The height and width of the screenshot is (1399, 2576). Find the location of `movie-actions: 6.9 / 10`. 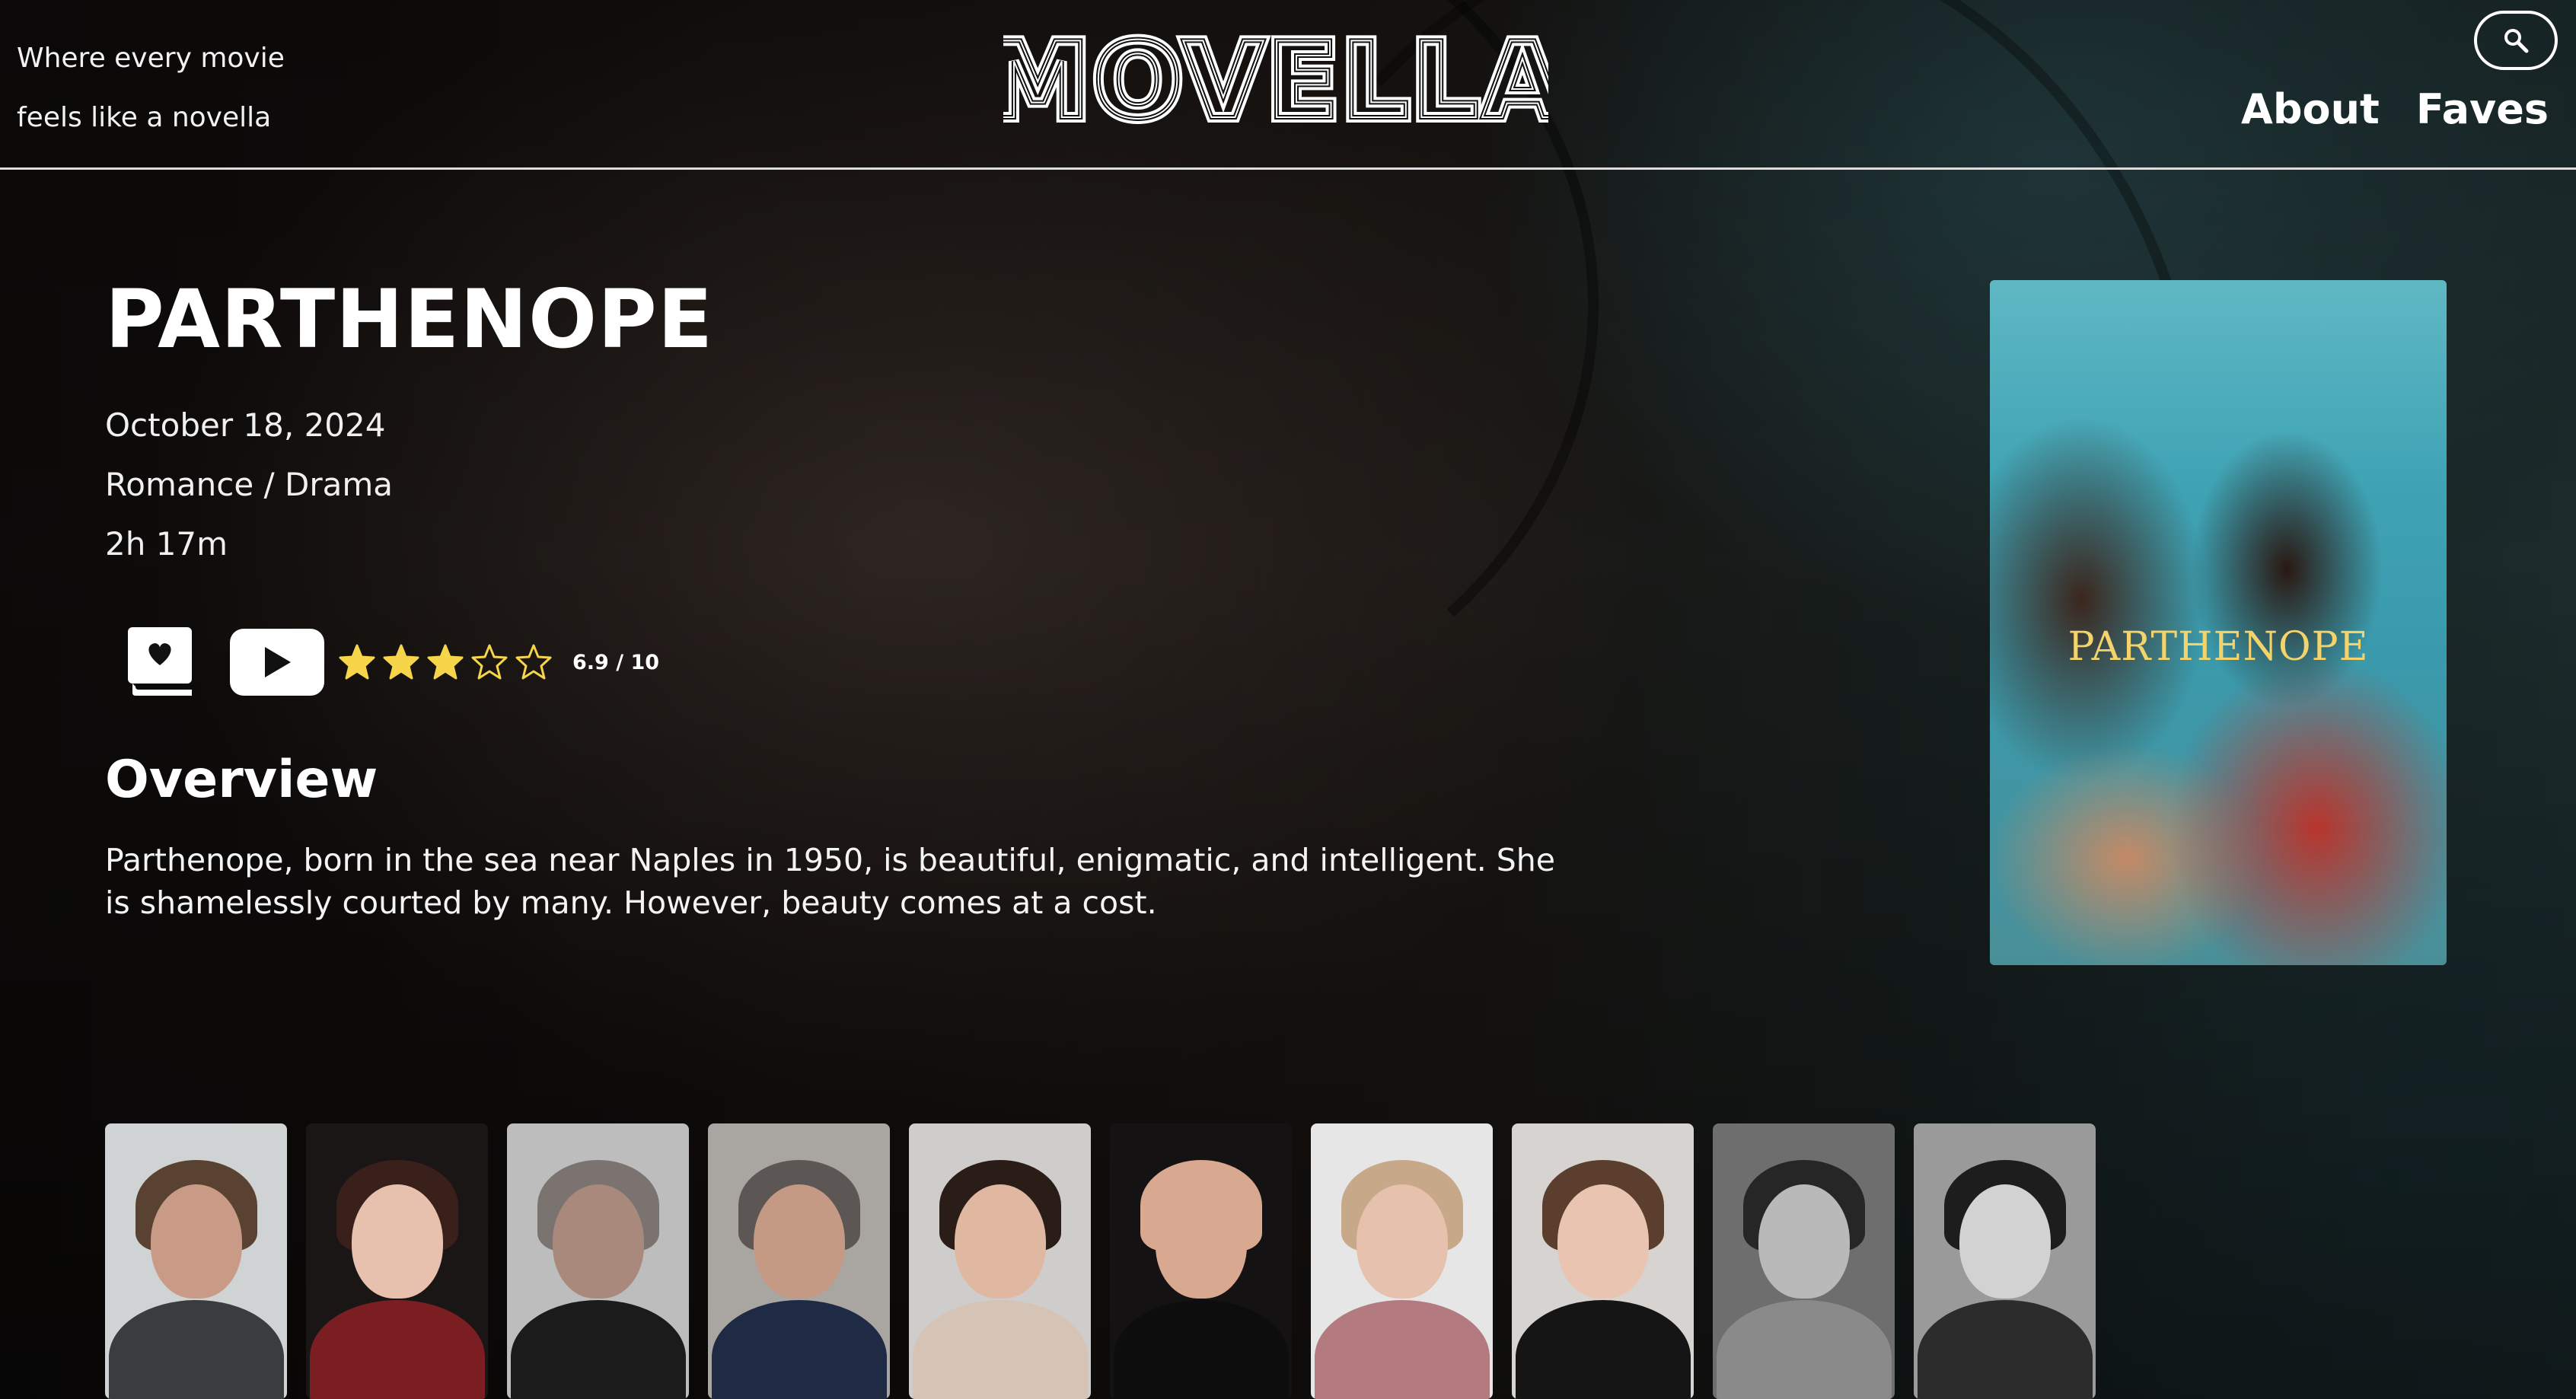

movie-actions: 6.9 / 10 is located at coordinates (392, 662).